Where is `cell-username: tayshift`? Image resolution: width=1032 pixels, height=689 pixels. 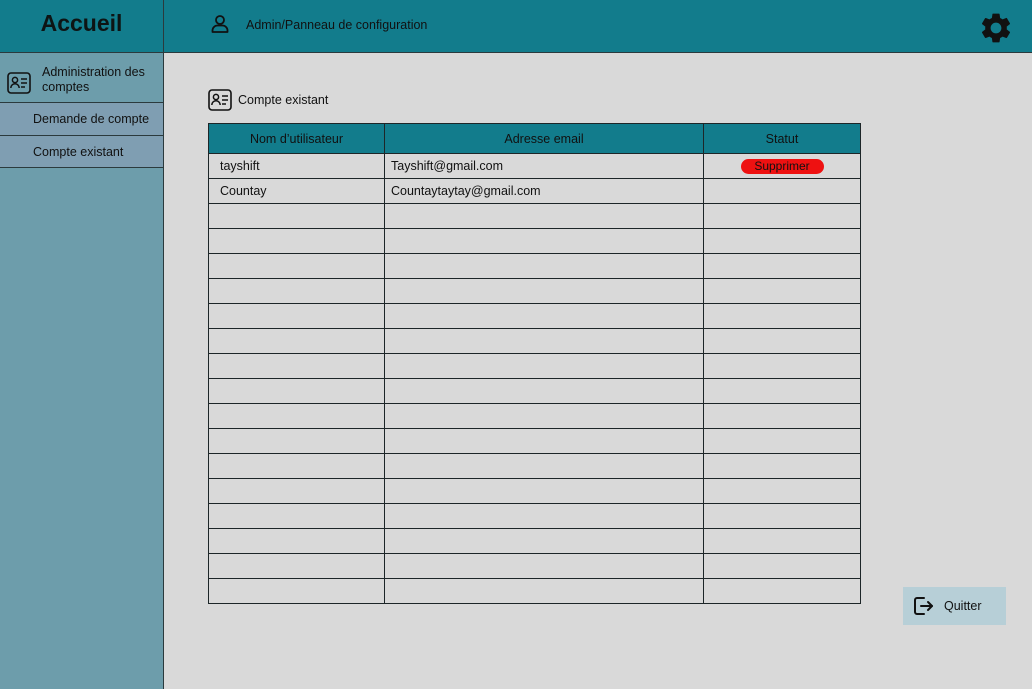 cell-username: tayshift is located at coordinates (296, 166).